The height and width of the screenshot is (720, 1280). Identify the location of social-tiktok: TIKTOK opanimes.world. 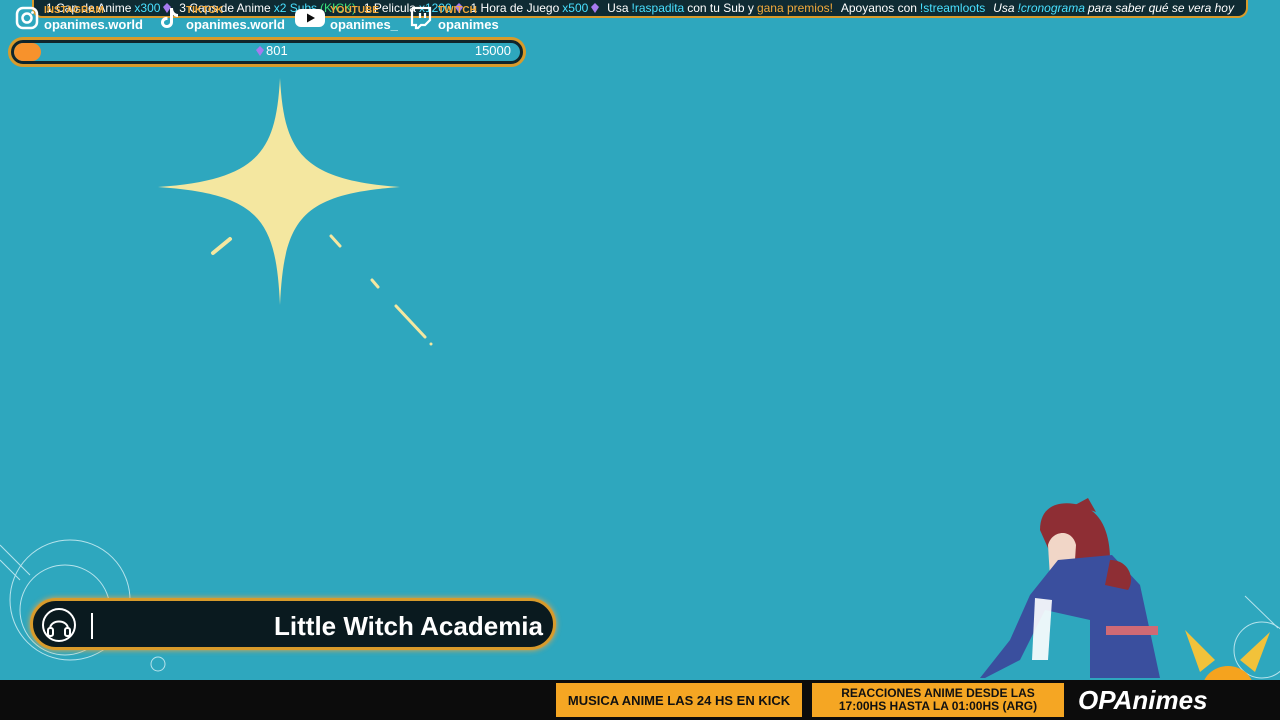
(220, 18).